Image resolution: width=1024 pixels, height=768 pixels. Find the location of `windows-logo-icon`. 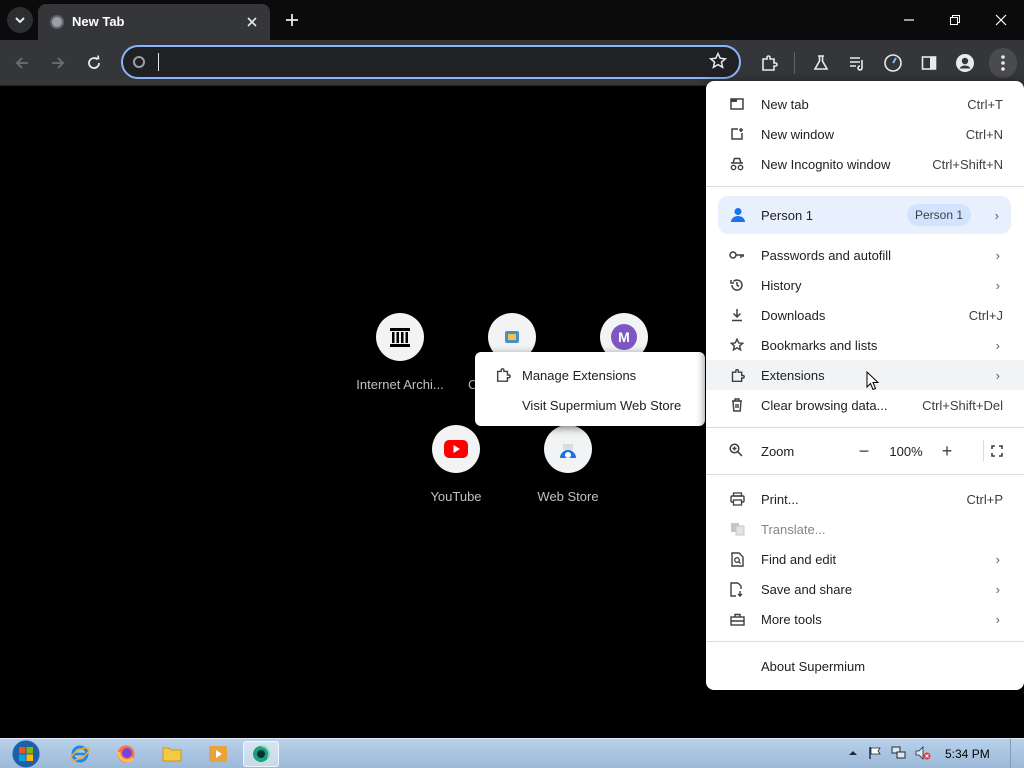

windows-logo-icon is located at coordinates (26, 753).